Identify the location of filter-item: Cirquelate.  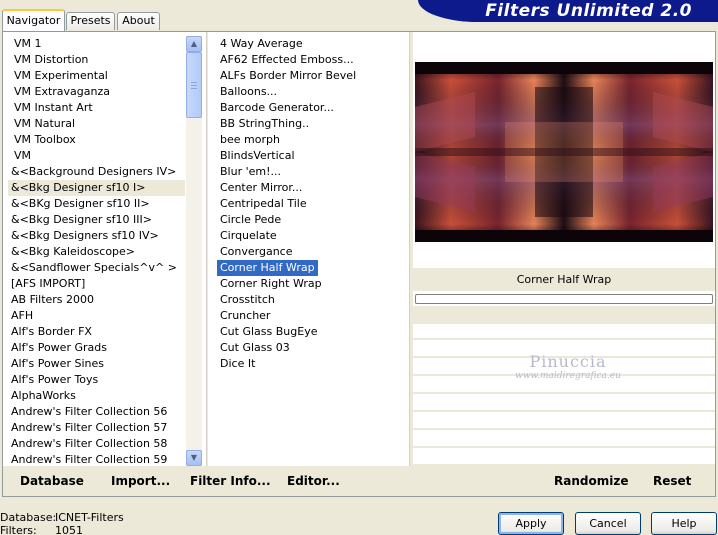
(312, 236).